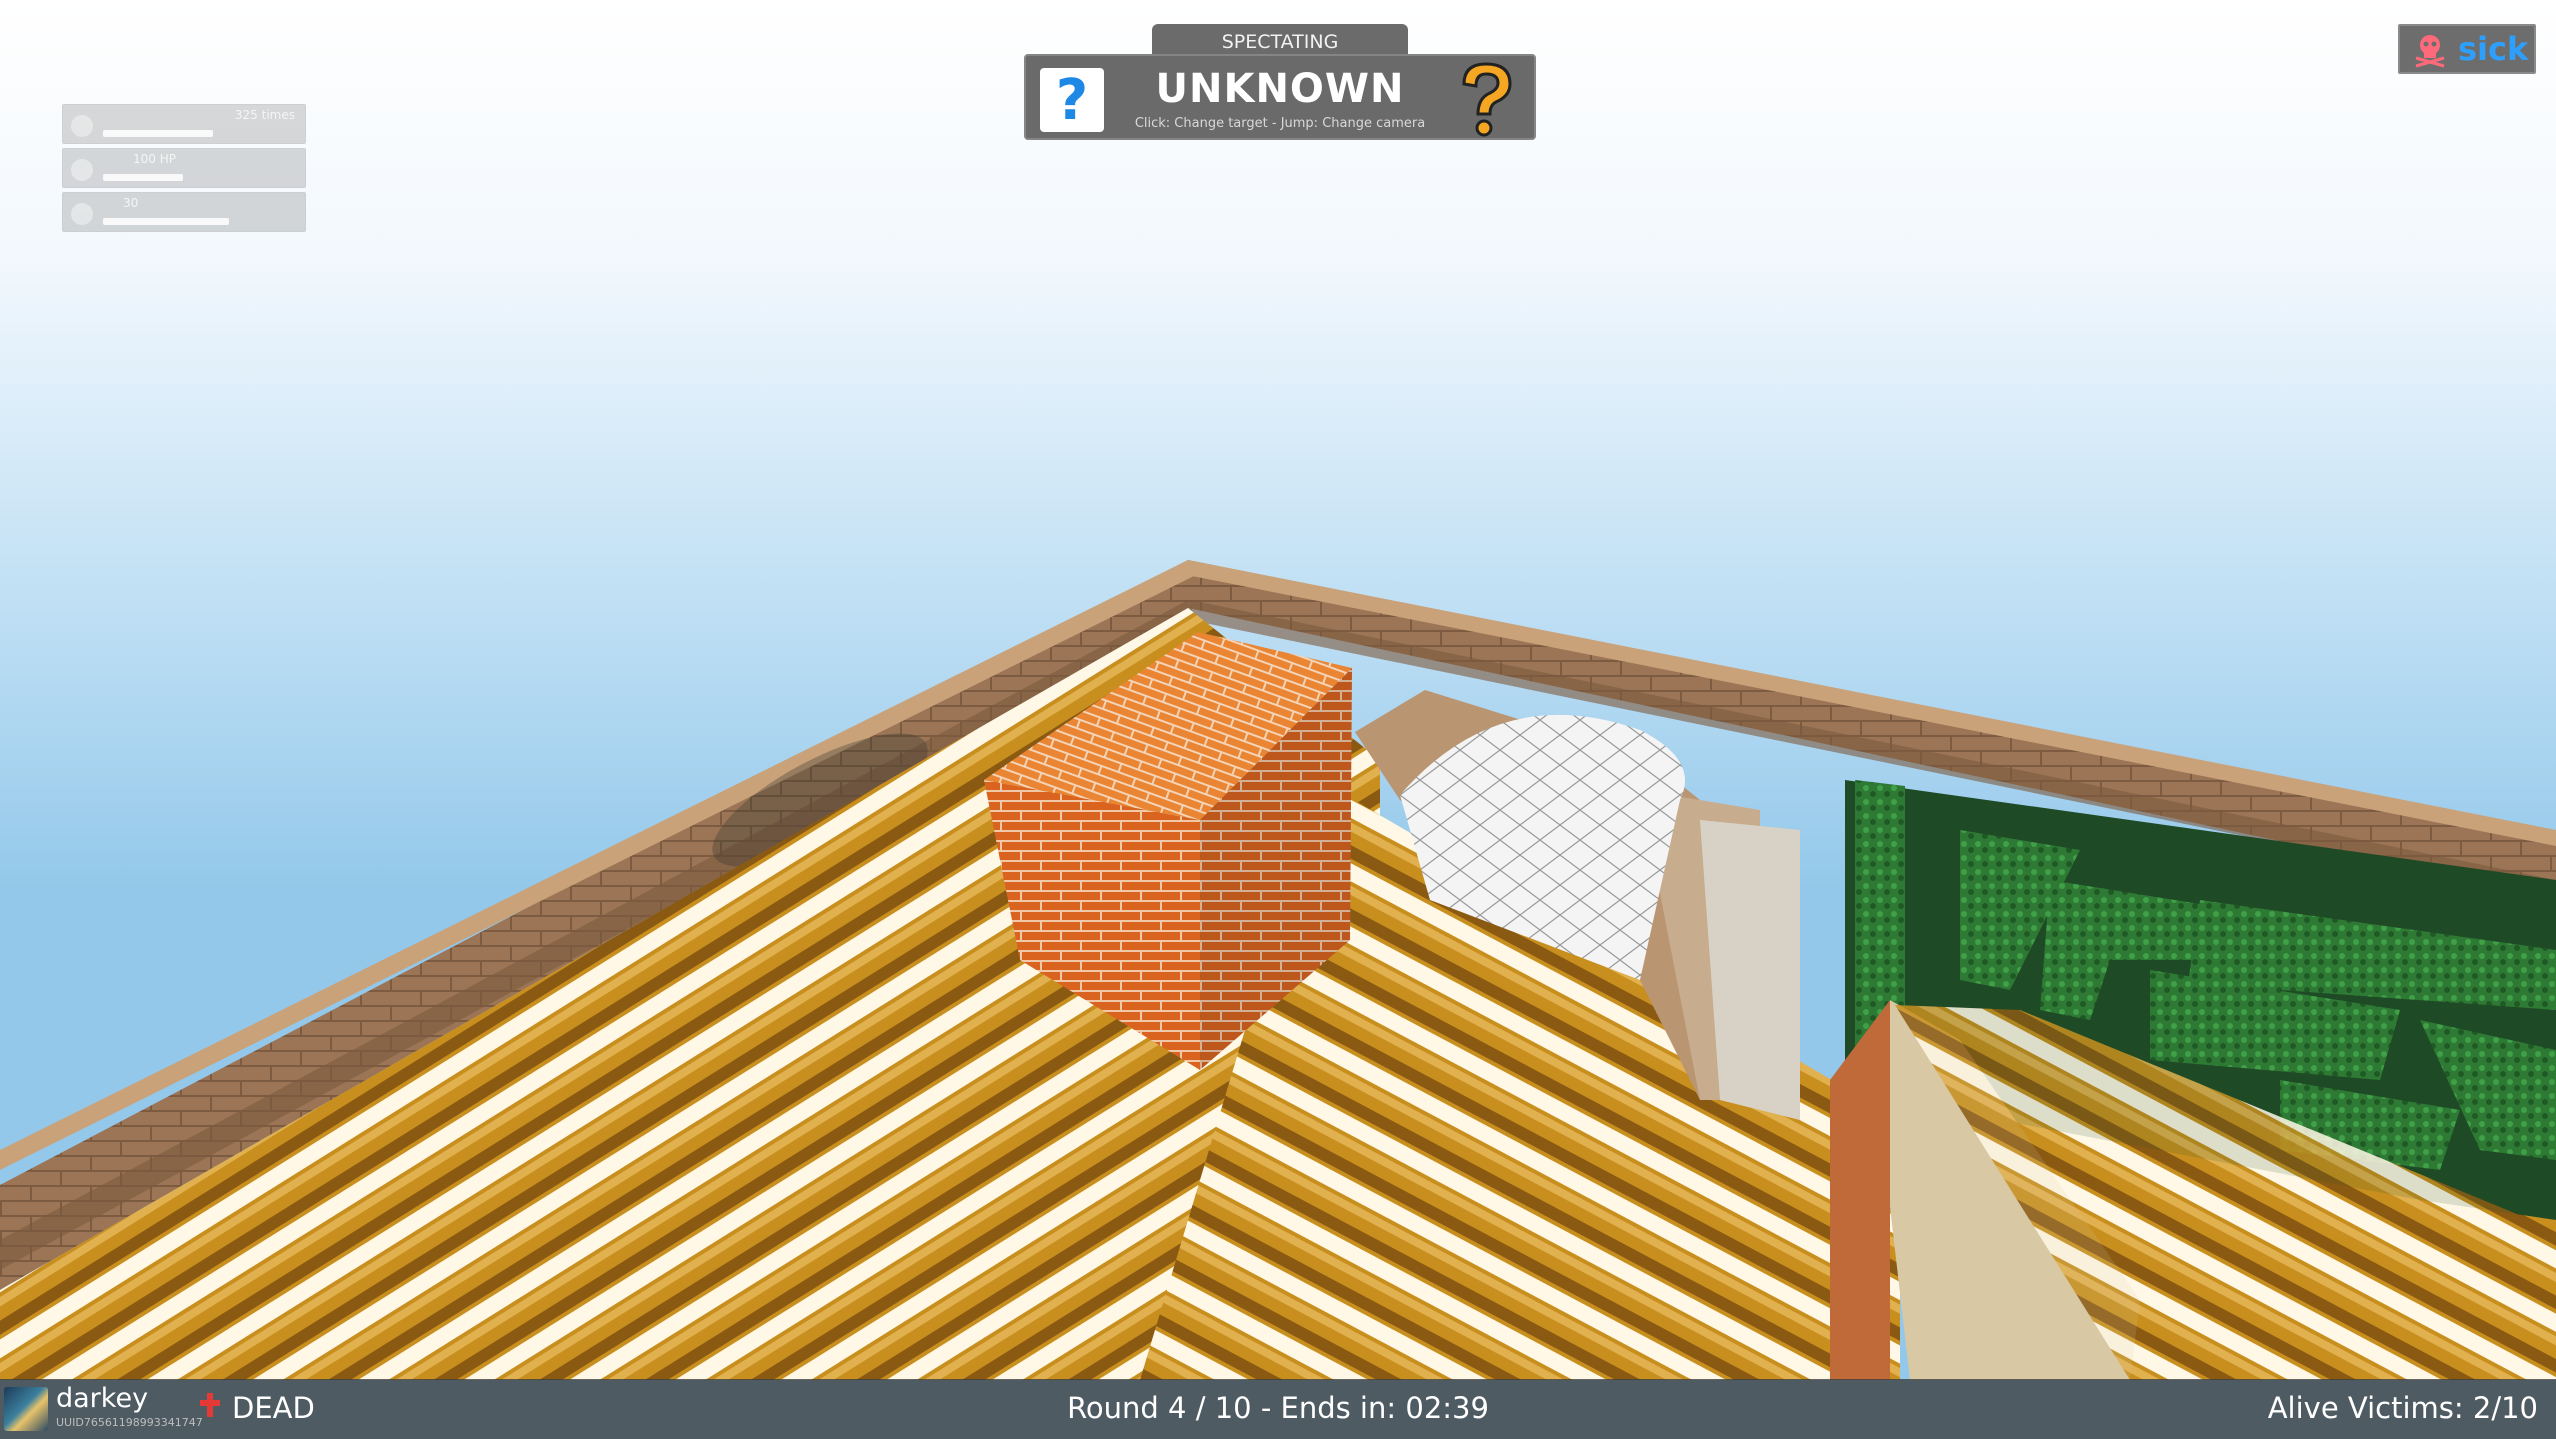 This screenshot has height=1439, width=2556. What do you see at coordinates (158, 133) in the screenshot?
I see `stat-timer-bar` at bounding box center [158, 133].